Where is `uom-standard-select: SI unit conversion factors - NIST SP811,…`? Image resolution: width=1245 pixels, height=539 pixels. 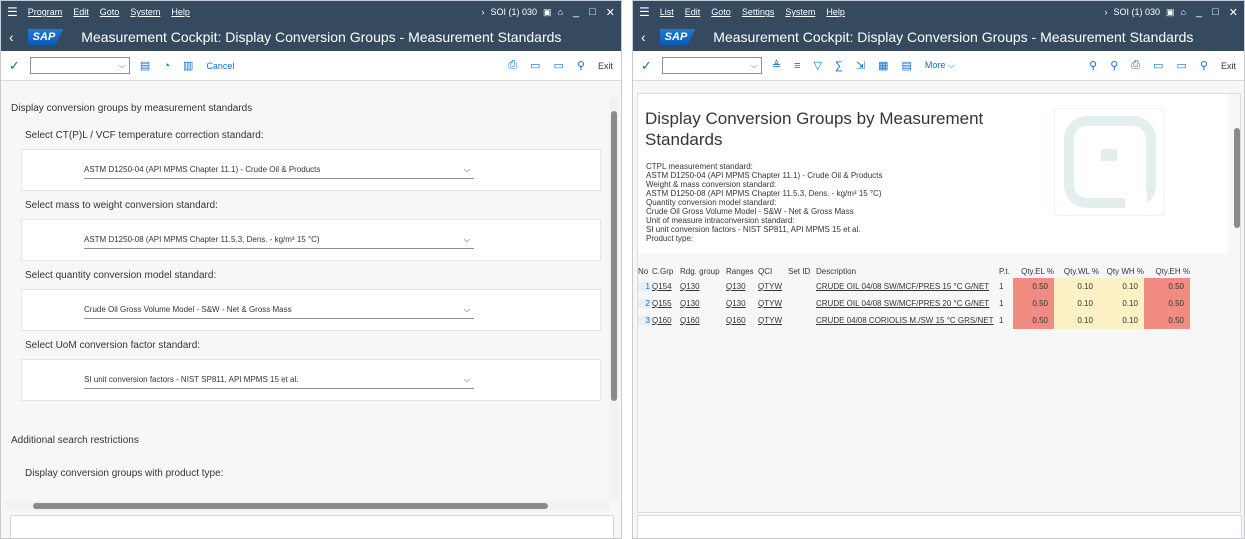
uom-standard-select: SI unit conversion factors - NIST SP811,… is located at coordinates (279, 380).